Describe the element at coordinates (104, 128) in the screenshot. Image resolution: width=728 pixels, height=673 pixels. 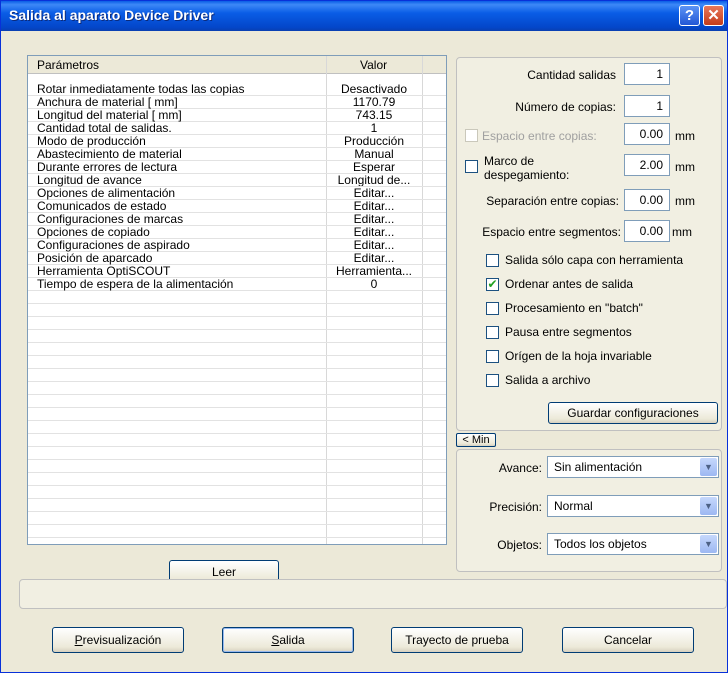
I see `param-name: Cantidad total de salidas.` at that location.